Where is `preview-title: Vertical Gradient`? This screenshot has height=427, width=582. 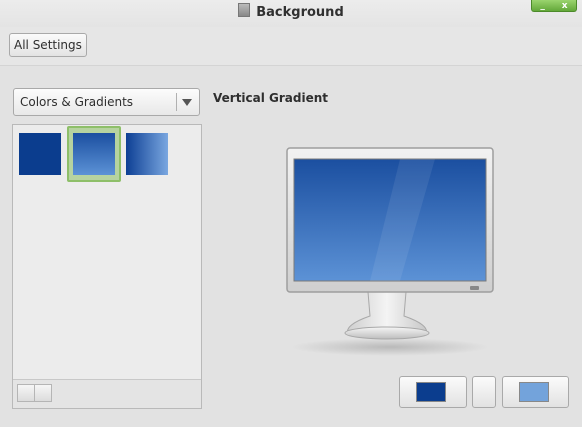 preview-title: Vertical Gradient is located at coordinates (271, 98).